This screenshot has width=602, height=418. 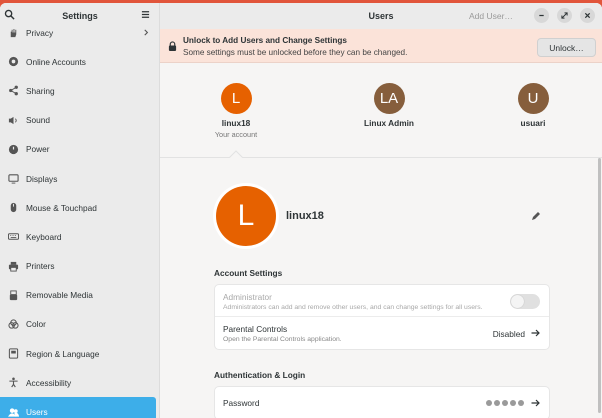 I want to click on avatar: L, so click(x=236, y=98).